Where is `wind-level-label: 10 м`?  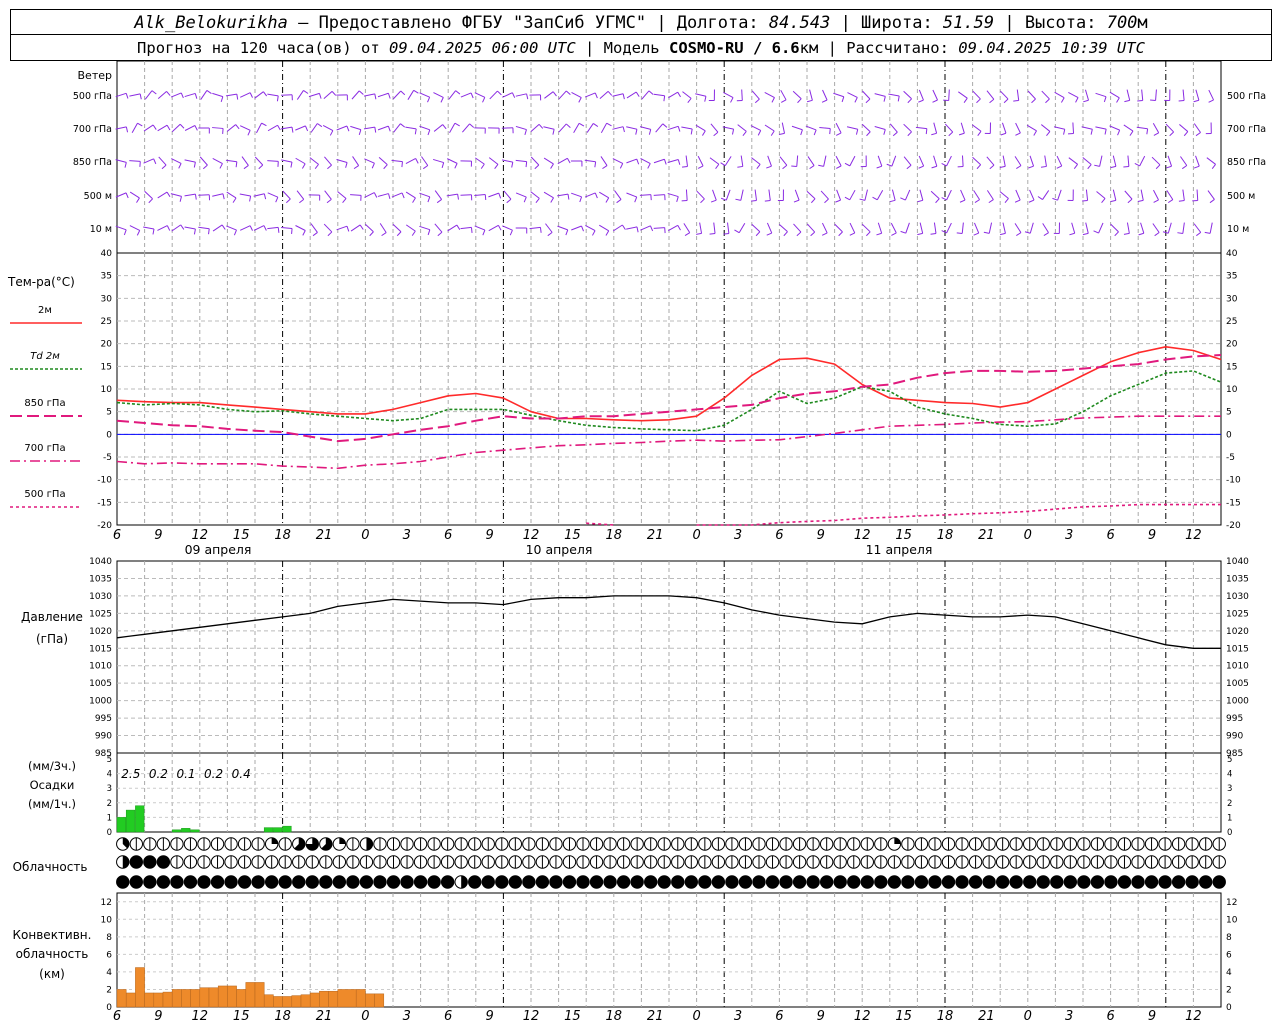
wind-level-label: 10 м is located at coordinates (1238, 229).